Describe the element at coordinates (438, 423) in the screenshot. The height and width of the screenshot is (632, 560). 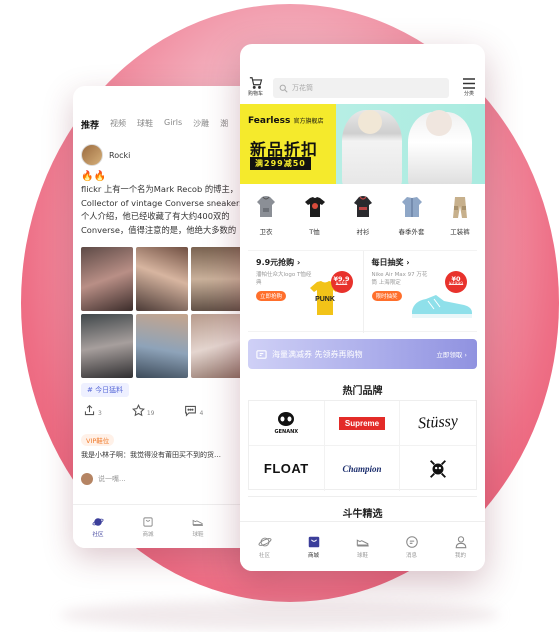
I see `brand-stussy: Stüssy` at that location.